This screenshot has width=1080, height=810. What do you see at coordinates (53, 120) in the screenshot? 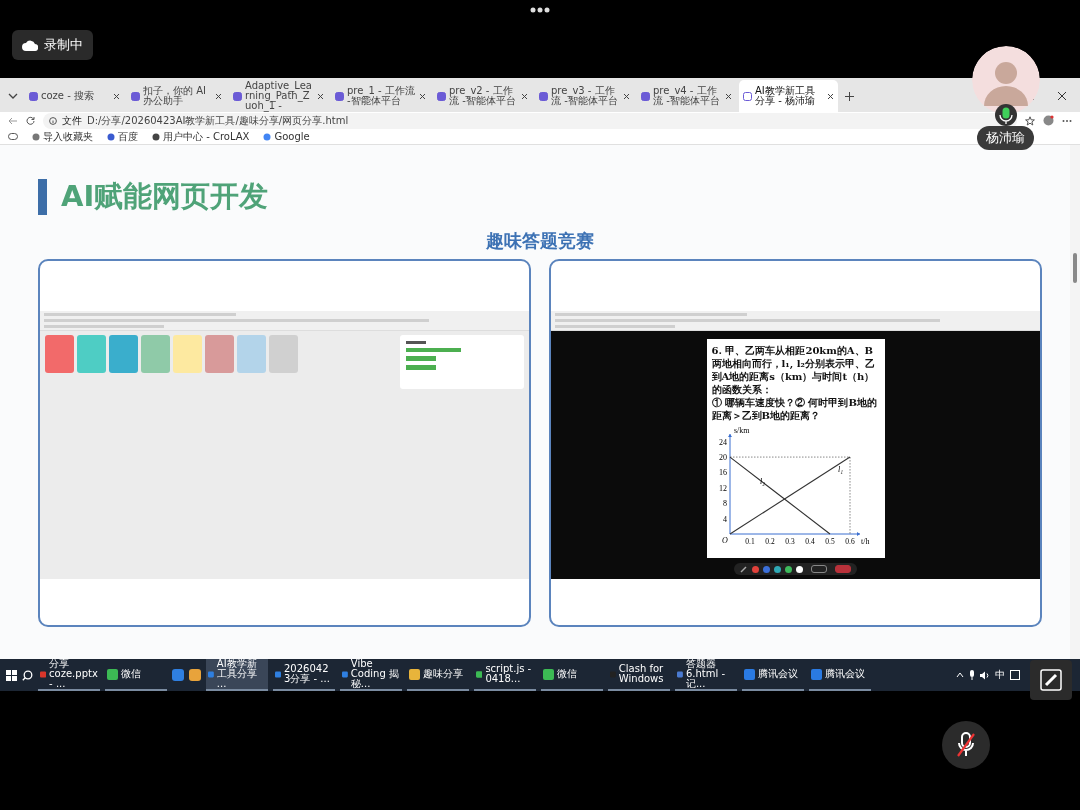
I see `info-icon` at bounding box center [53, 120].